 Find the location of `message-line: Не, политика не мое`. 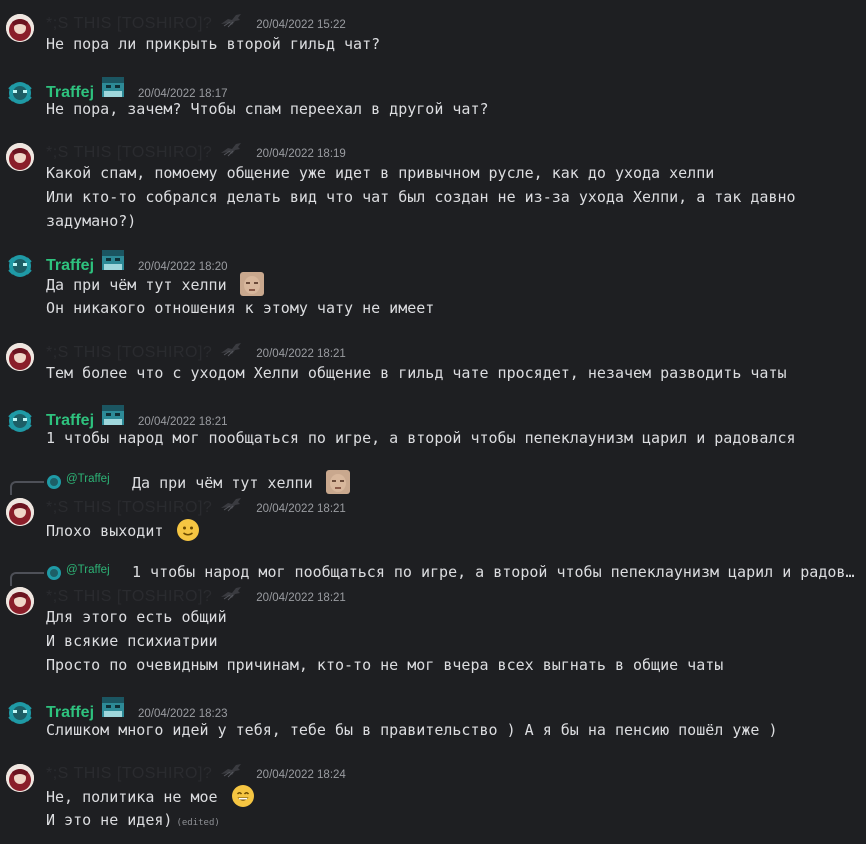

message-line: Не, политика не мое is located at coordinates (150, 796).